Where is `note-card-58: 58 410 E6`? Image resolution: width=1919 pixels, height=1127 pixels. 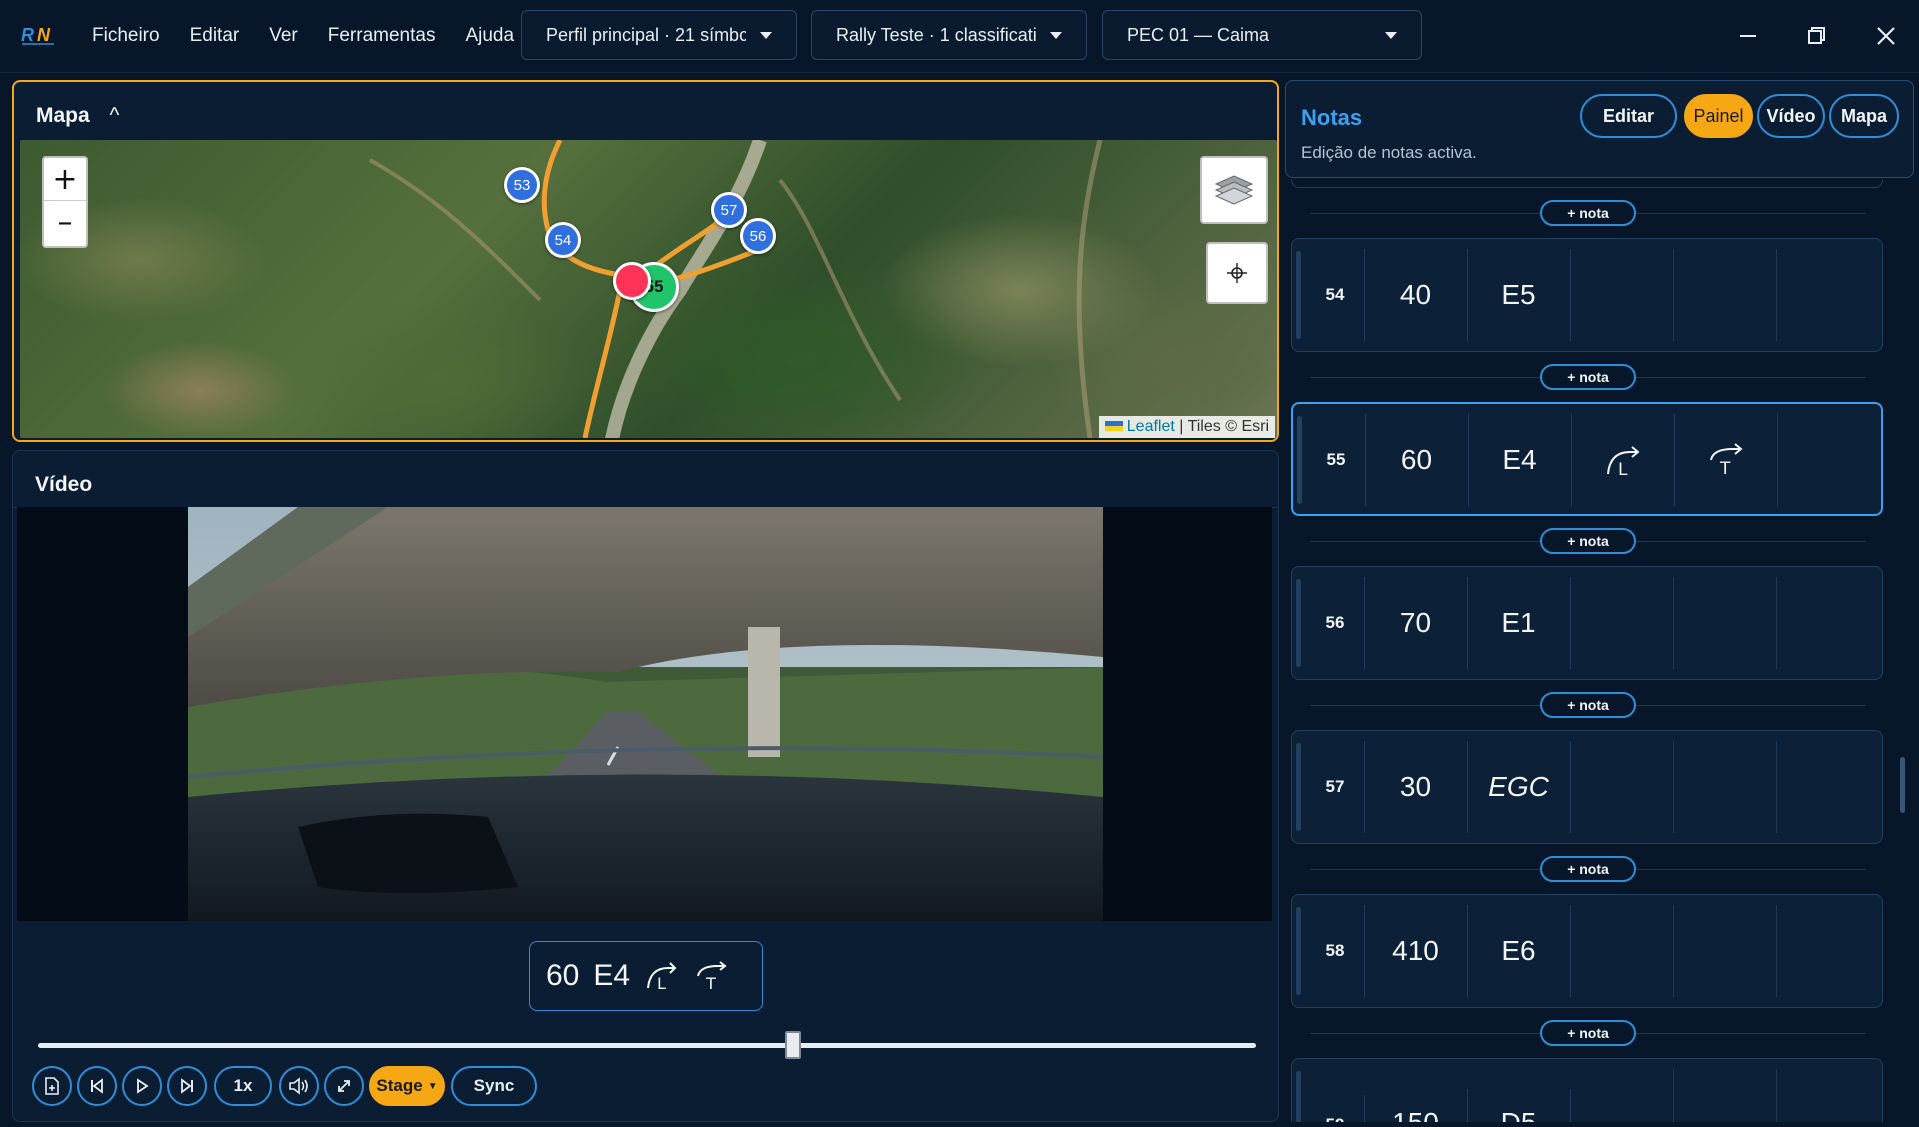 note-card-58: 58 410 E6 is located at coordinates (1587, 951).